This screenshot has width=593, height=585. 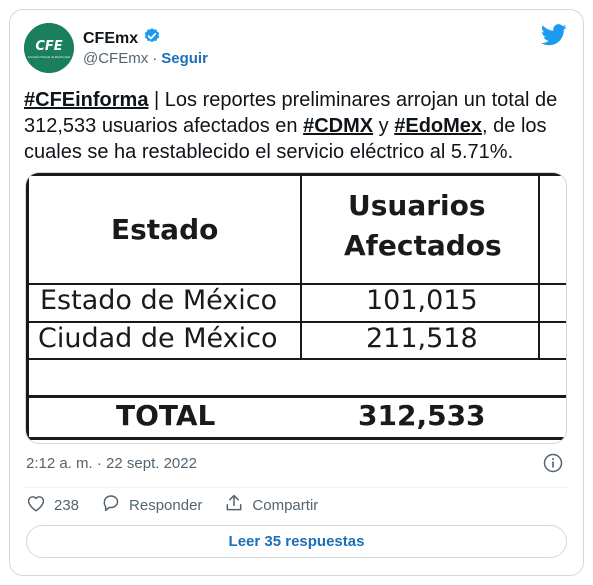 I want to click on share-icon, so click(x=234, y=505).